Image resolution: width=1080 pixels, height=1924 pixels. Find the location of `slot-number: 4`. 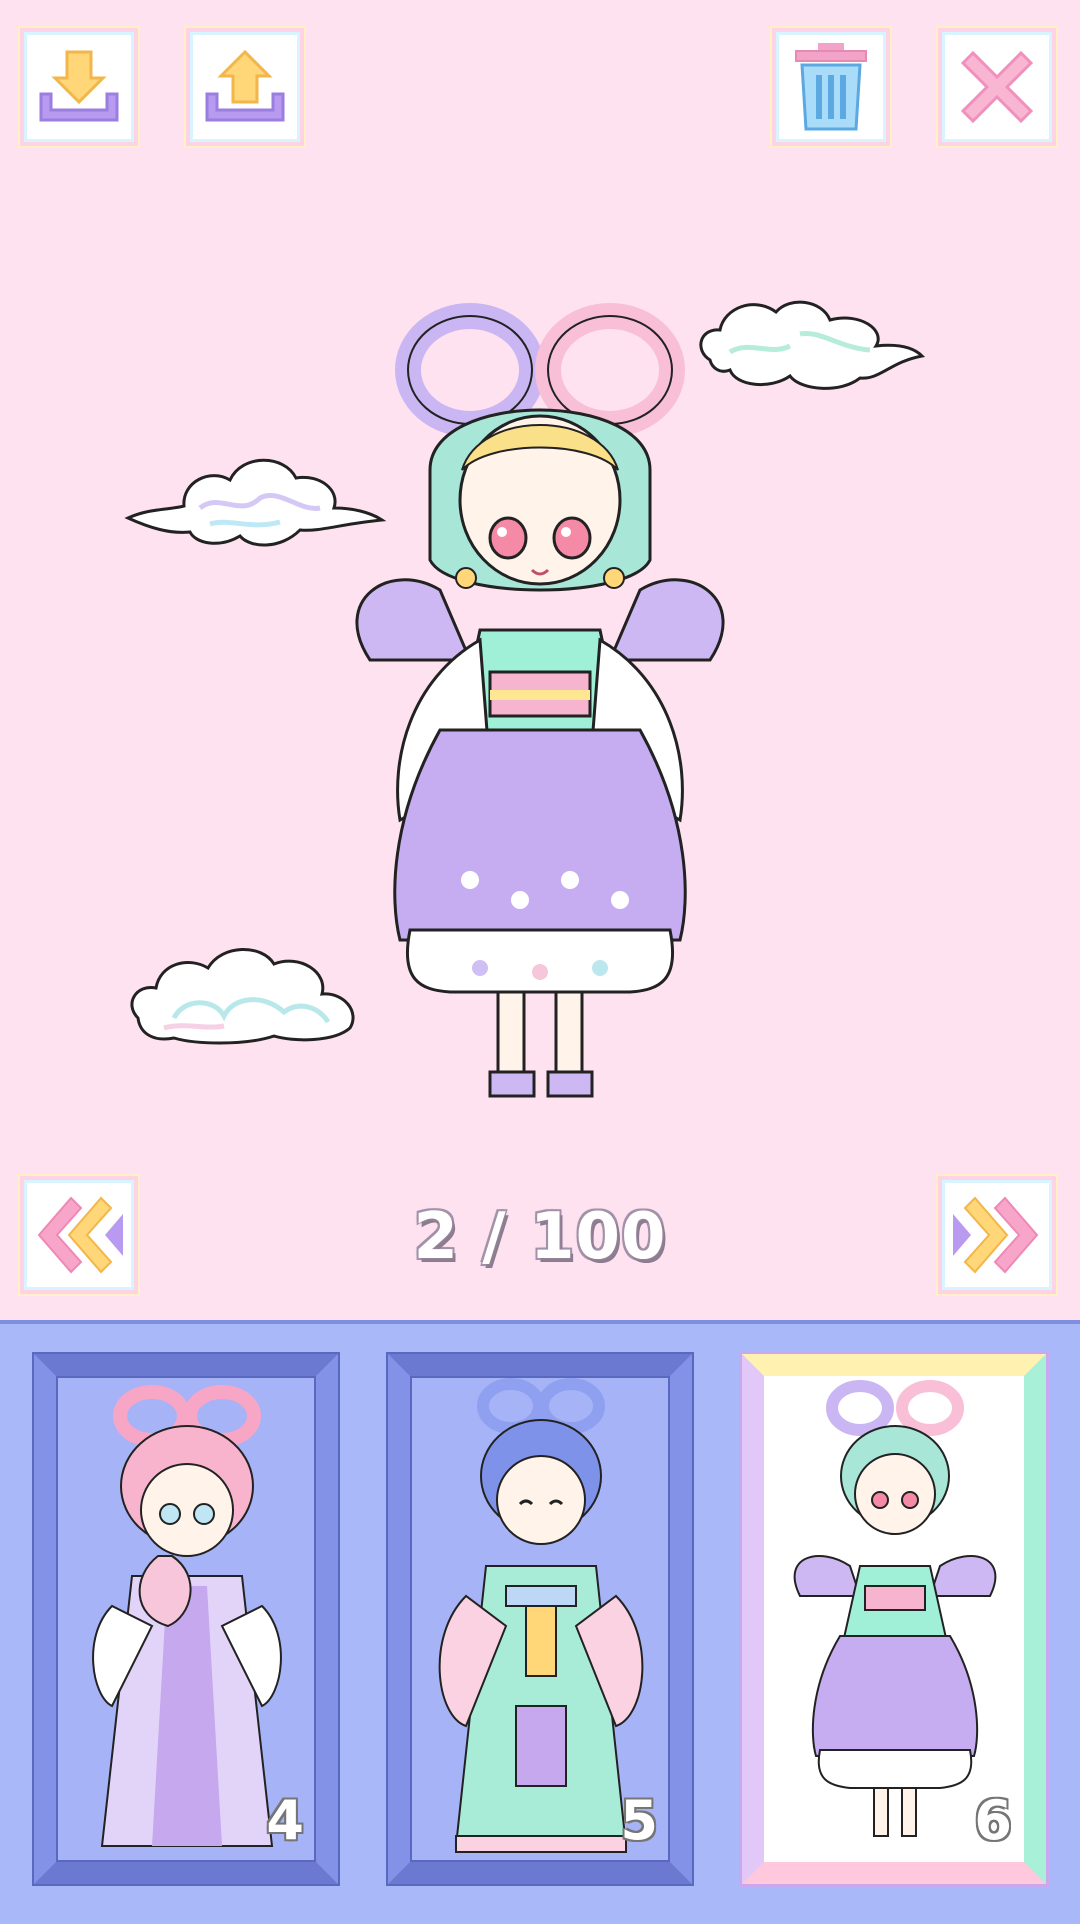

slot-number: 4 is located at coordinates (285, 1820).